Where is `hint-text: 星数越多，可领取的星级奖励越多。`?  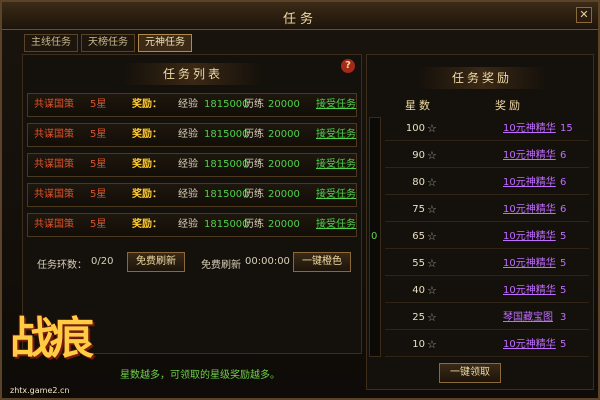 hint-text: 星数越多，可领取的星级奖励越多。 is located at coordinates (200, 375).